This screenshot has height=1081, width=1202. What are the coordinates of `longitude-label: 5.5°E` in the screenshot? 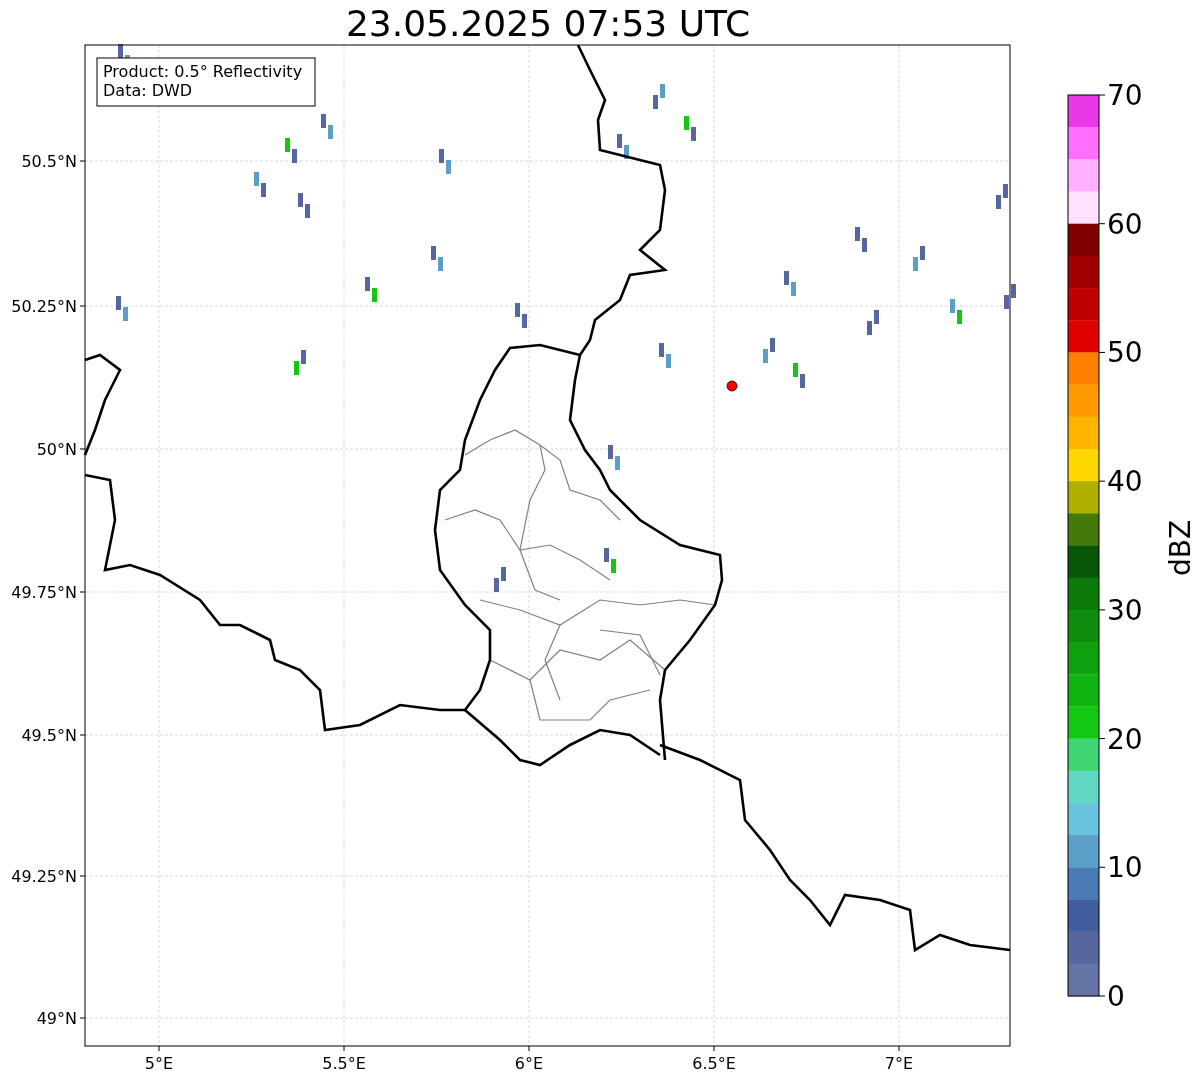 It's located at (344, 1063).